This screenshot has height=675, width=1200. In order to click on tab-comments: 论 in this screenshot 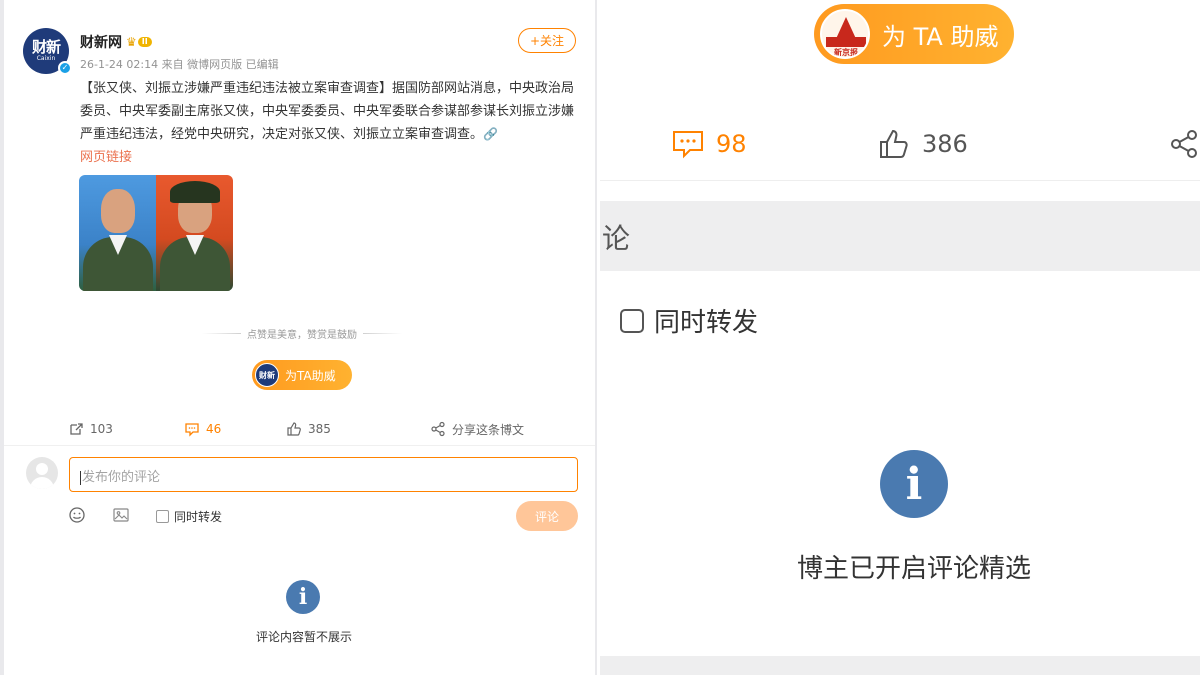, I will do `click(616, 237)`.